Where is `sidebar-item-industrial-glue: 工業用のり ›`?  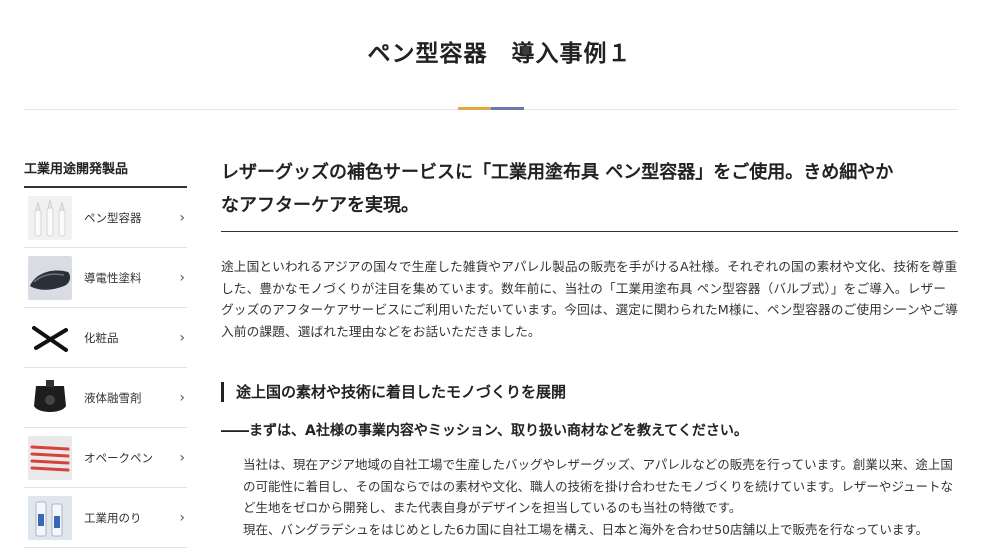 sidebar-item-industrial-glue: 工業用のり › is located at coordinates (105, 518).